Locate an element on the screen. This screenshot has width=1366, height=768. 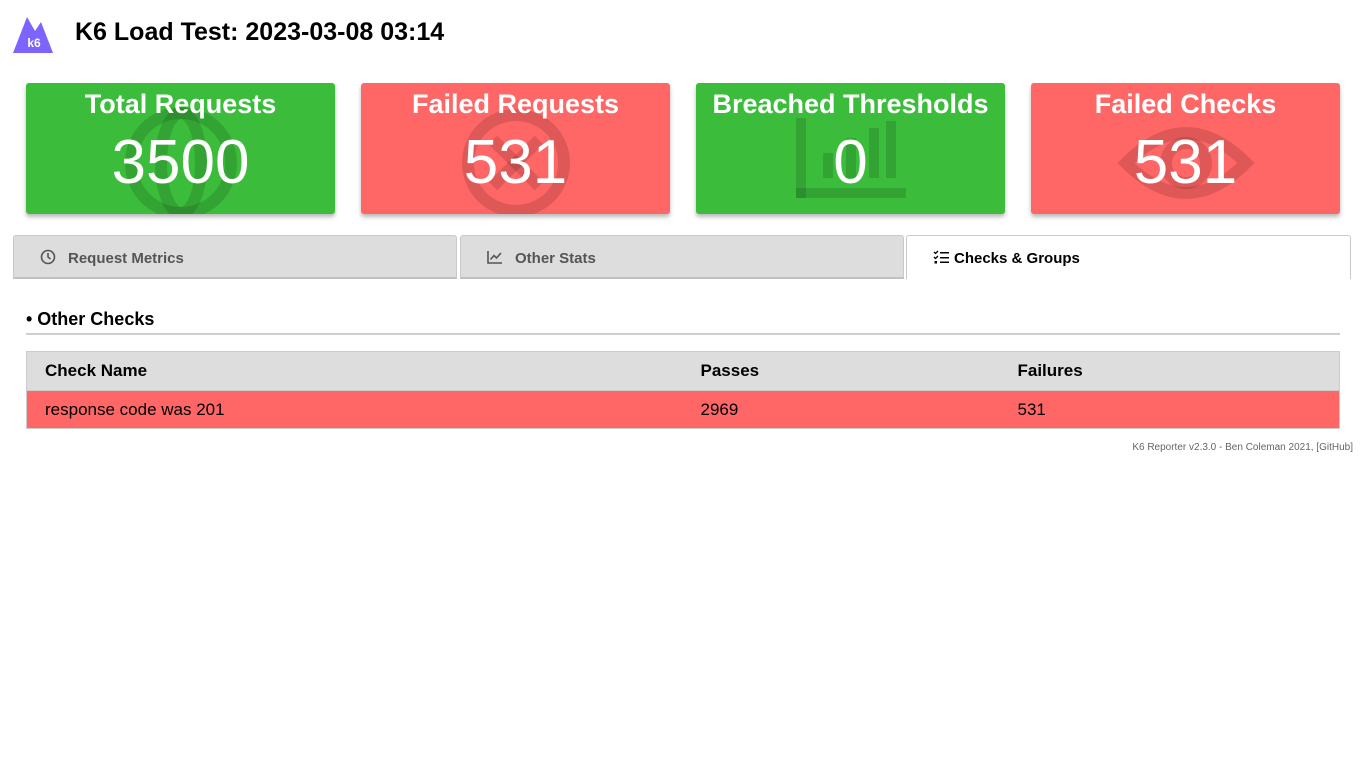
table-header-row: Check Name Passes Failures is located at coordinates (683, 371).